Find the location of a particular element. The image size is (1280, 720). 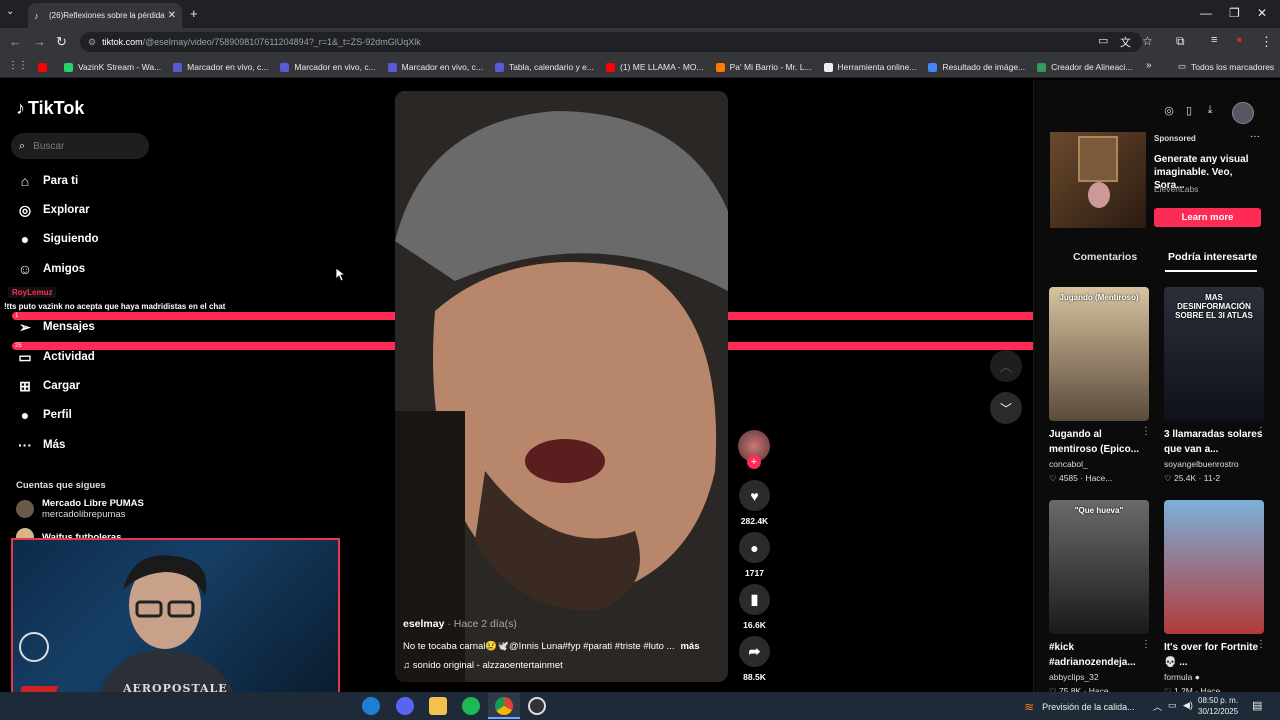

learn-more-button: Learn more is located at coordinates (1207, 217).